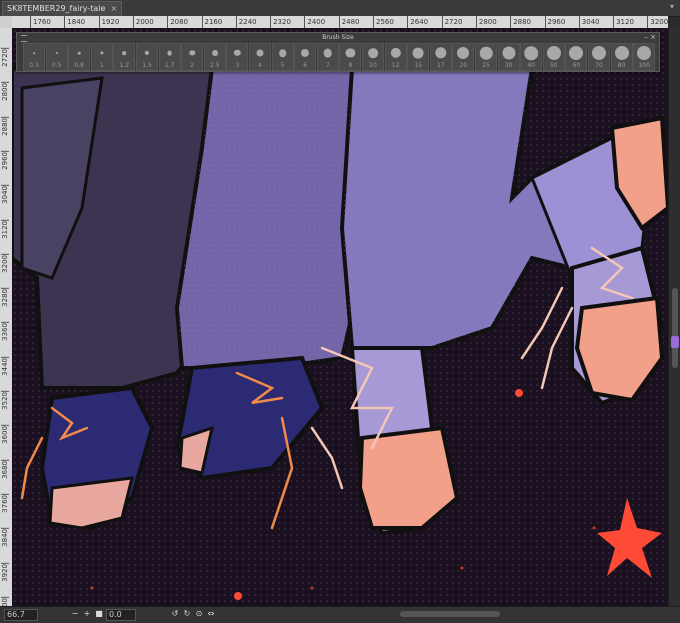  Describe the element at coordinates (508, 57) in the screenshot. I see `brush-size-option: 30` at that location.